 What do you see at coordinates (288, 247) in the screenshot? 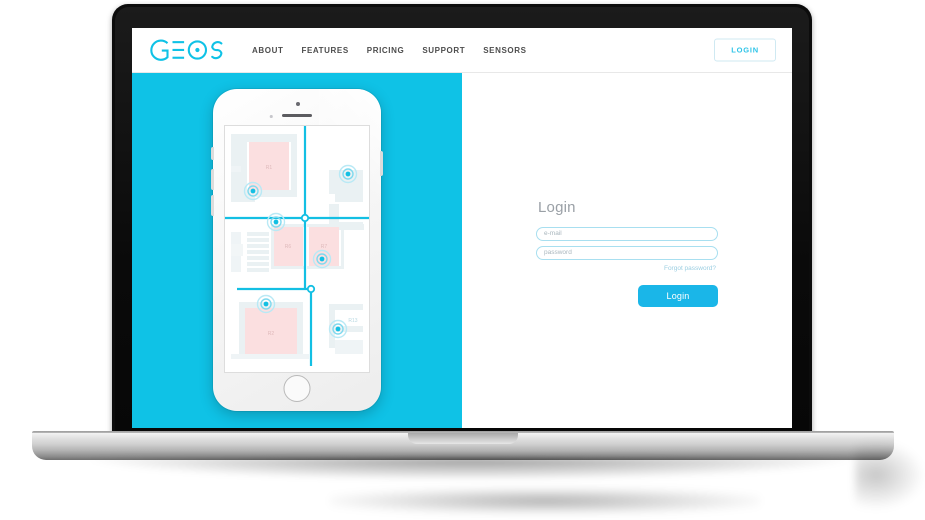
I see `room-label-r6: R6` at bounding box center [288, 247].